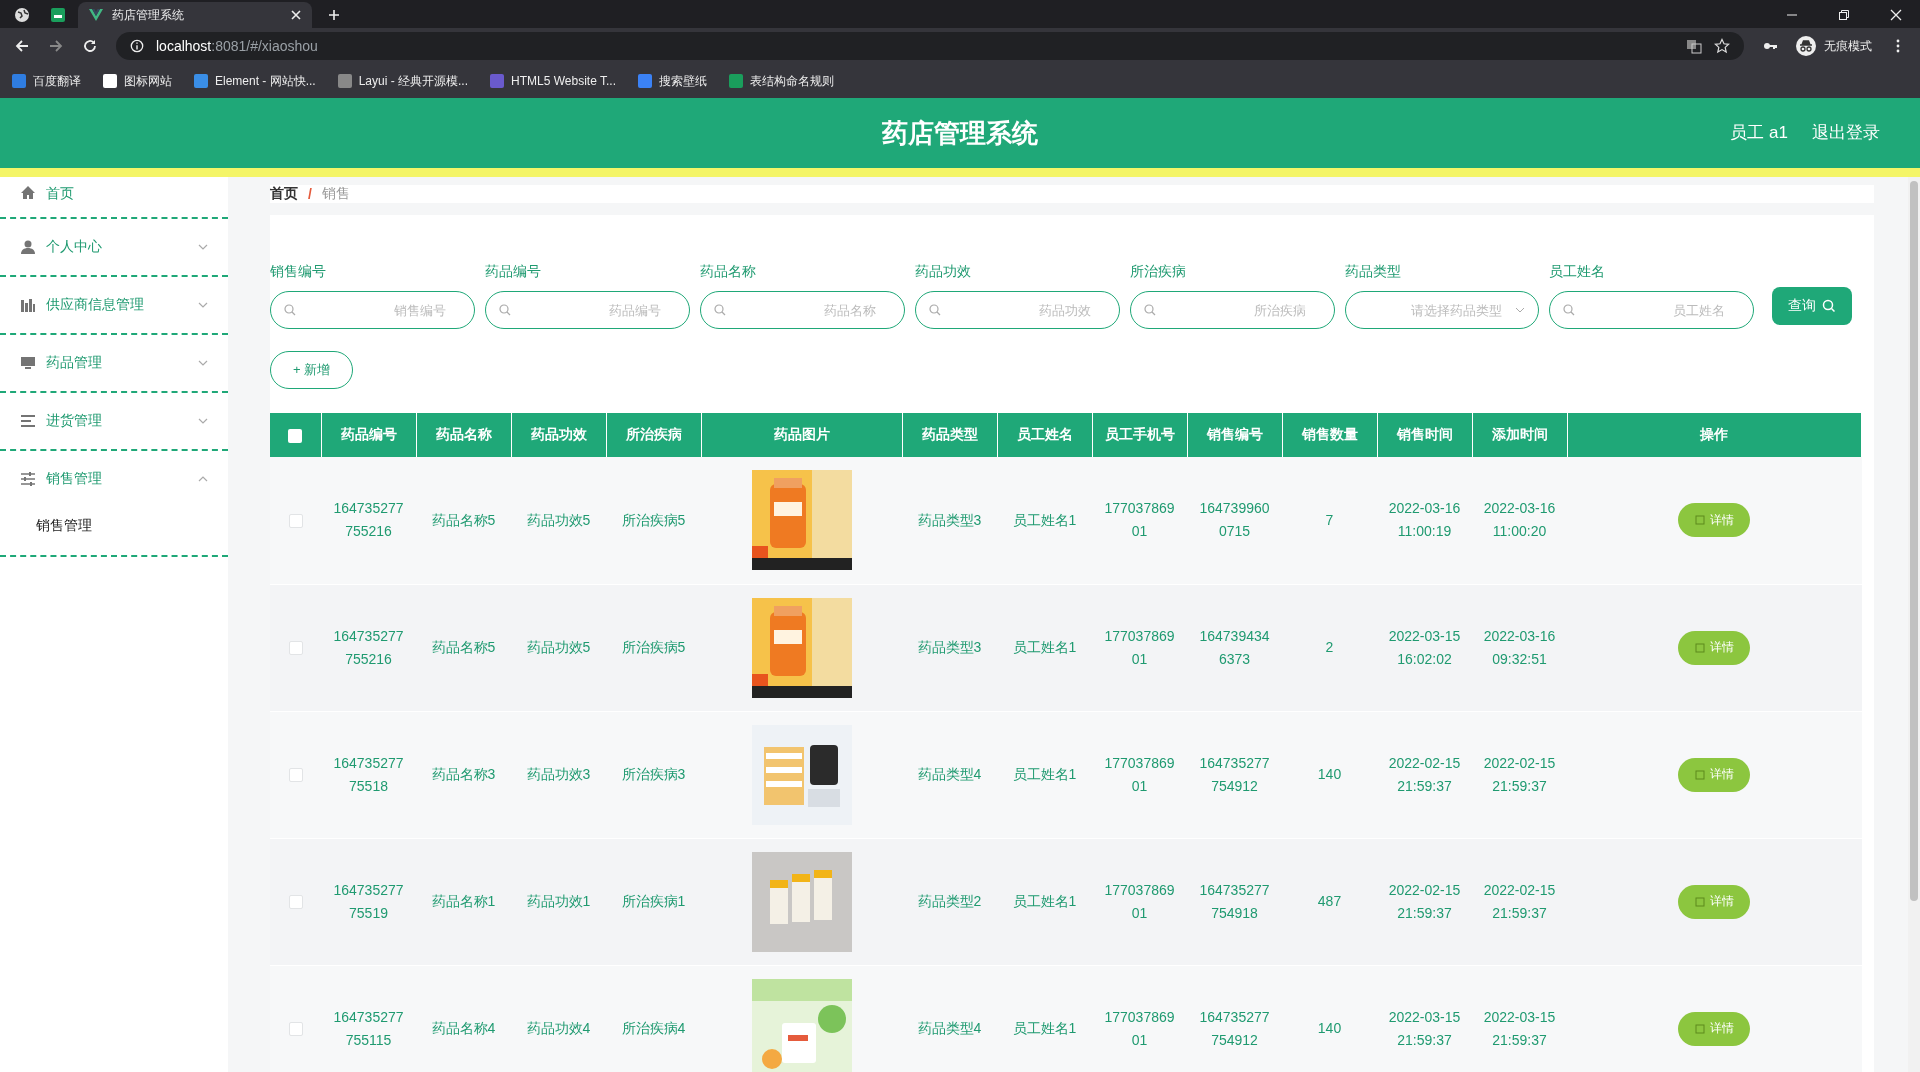 The width and height of the screenshot is (1920, 1072). I want to click on table-cell: 药品类型2, so click(949, 901).